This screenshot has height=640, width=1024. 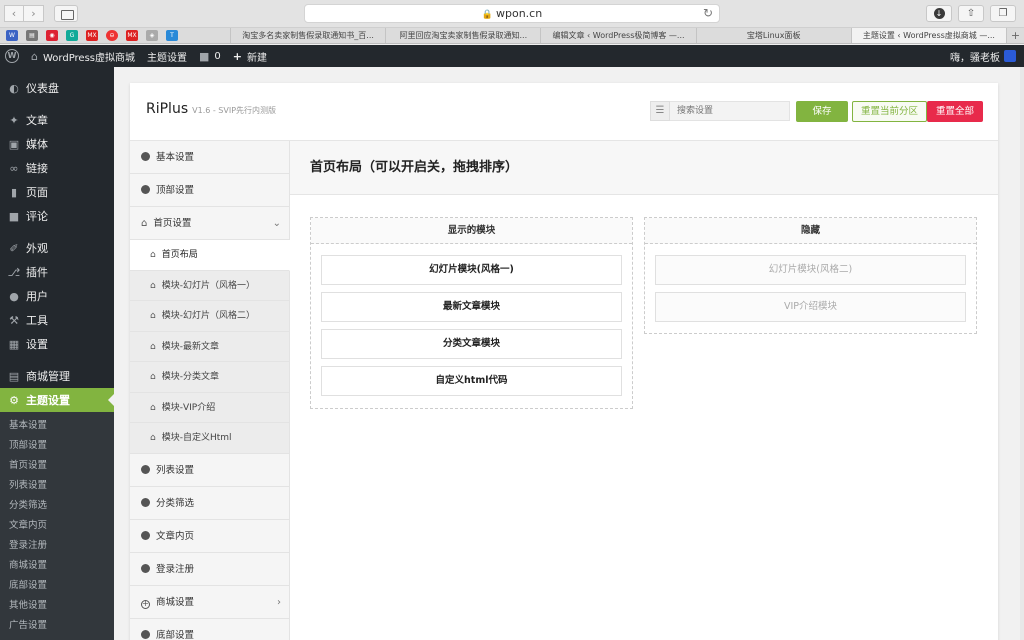 I want to click on nav-sub-category: ⌂ 模块-分类文章, so click(x=209, y=377).